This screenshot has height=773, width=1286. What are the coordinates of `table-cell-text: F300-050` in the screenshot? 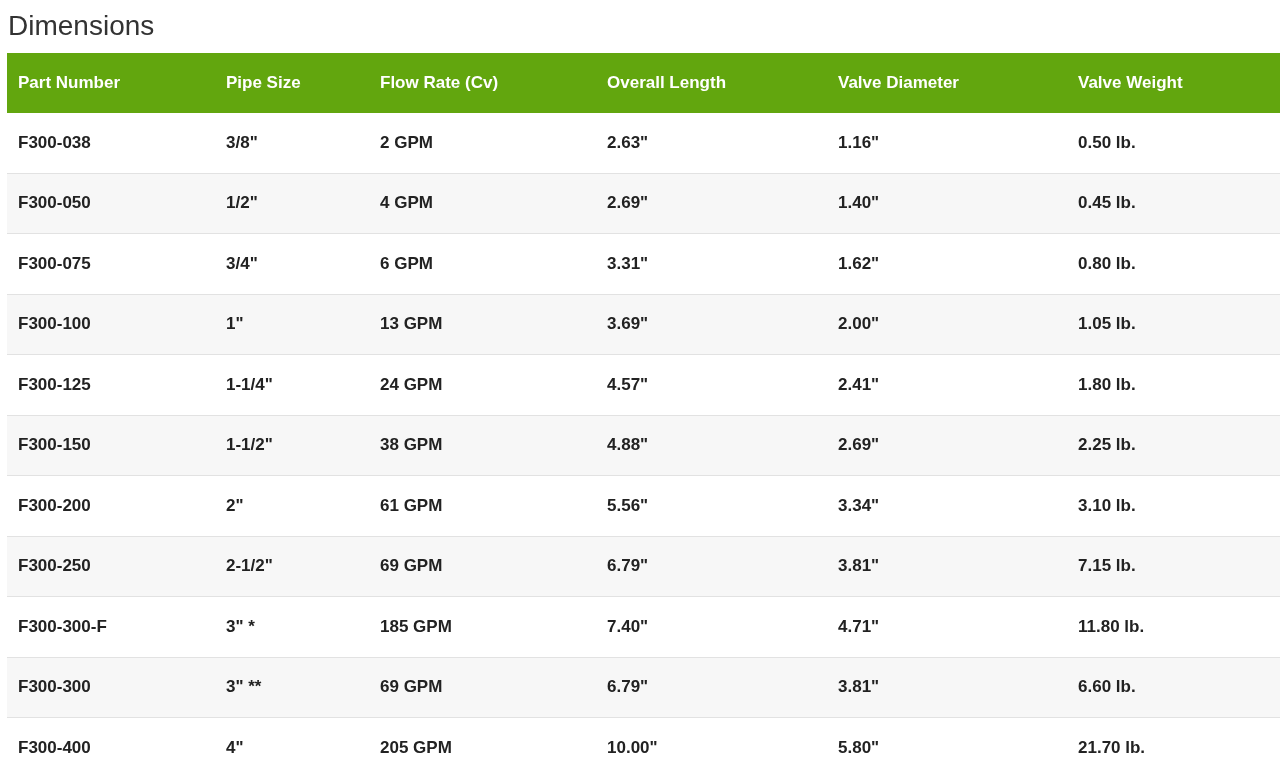 It's located at (54, 203).